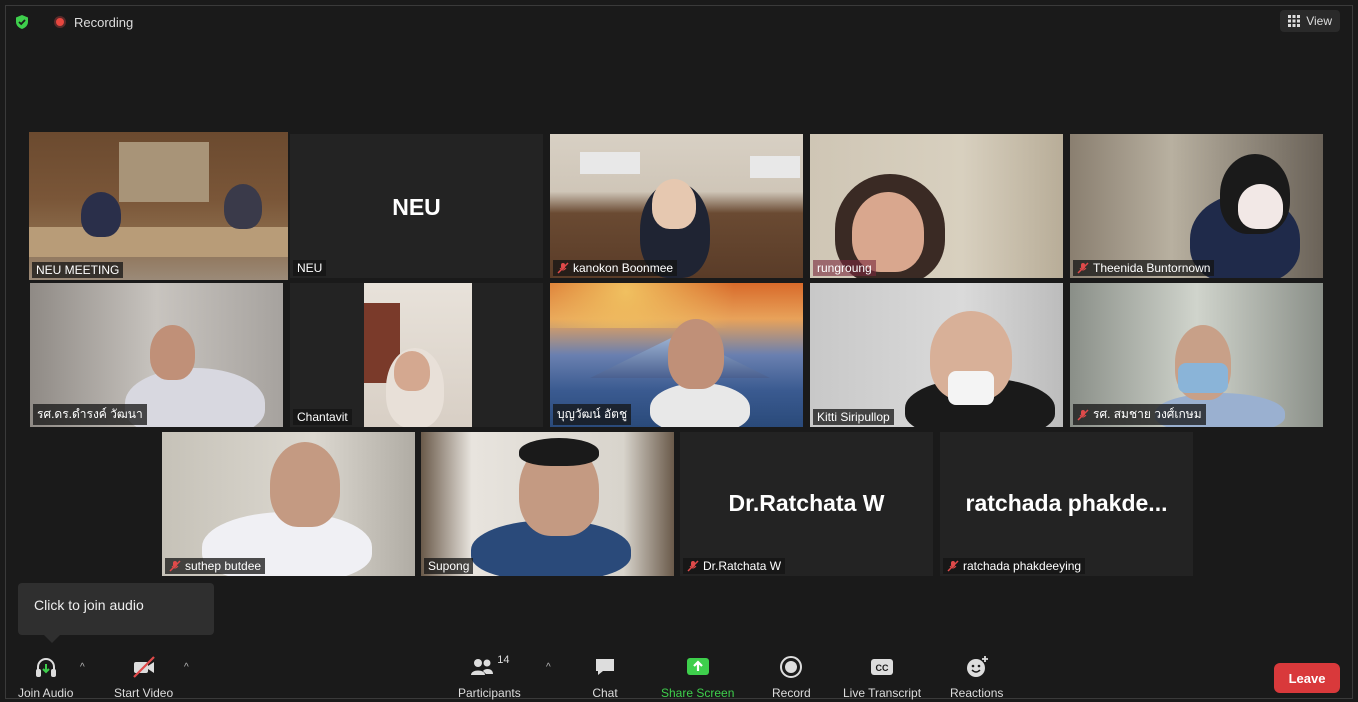 The image size is (1358, 702). What do you see at coordinates (223, 566) in the screenshot?
I see `participant-name: suthep butdee` at bounding box center [223, 566].